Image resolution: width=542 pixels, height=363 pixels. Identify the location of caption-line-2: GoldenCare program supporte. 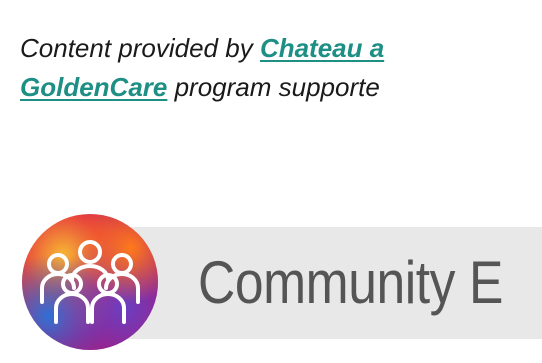
(281, 87).